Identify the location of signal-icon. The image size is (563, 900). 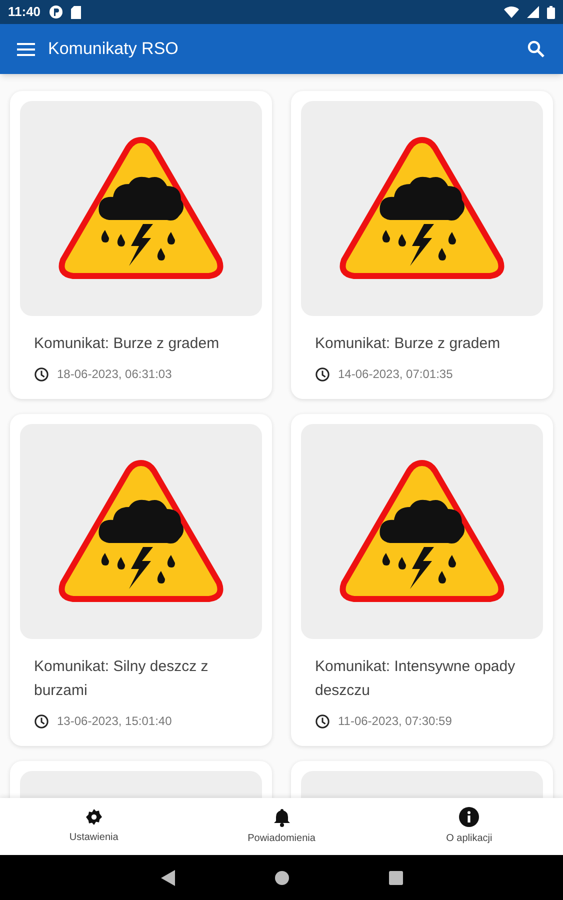
(533, 12).